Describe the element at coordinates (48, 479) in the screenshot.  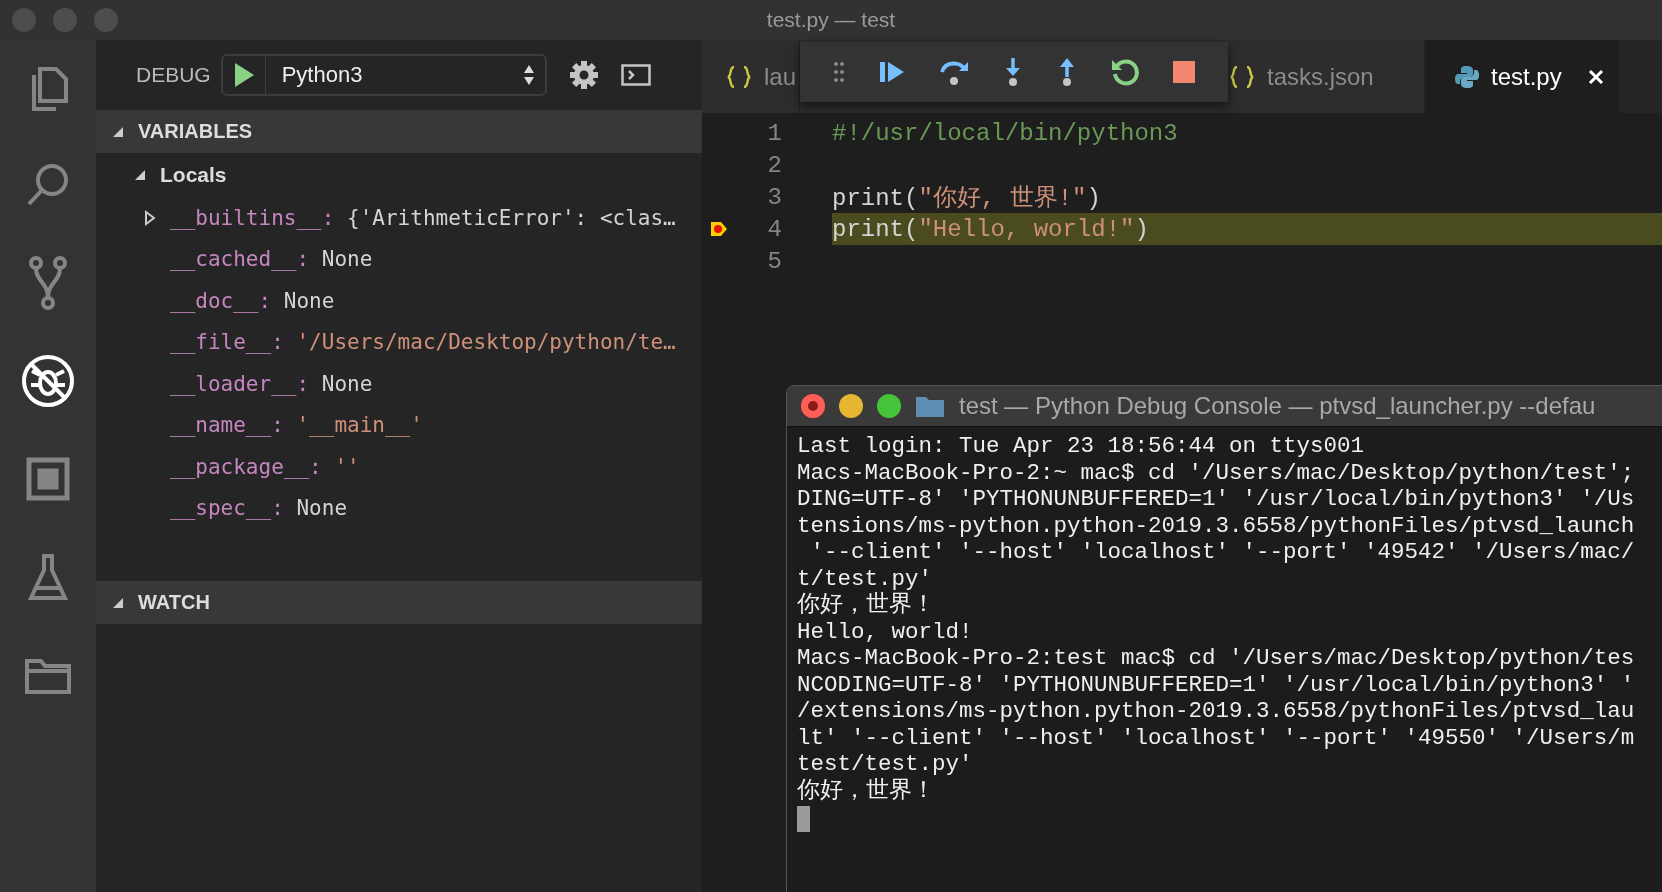
I see `extensions-icon` at that location.